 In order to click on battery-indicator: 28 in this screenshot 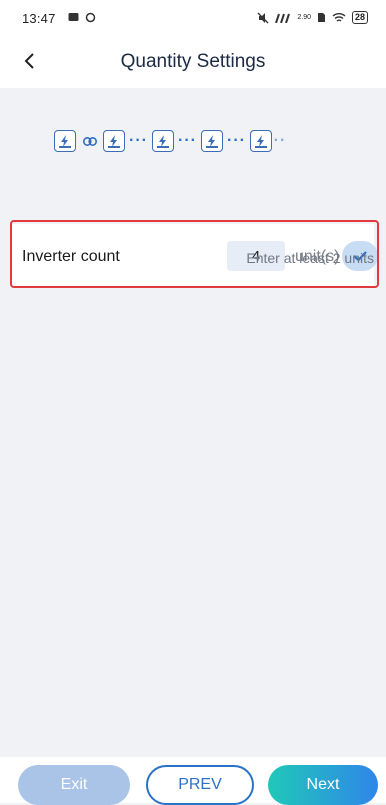, I will do `click(359, 17)`.